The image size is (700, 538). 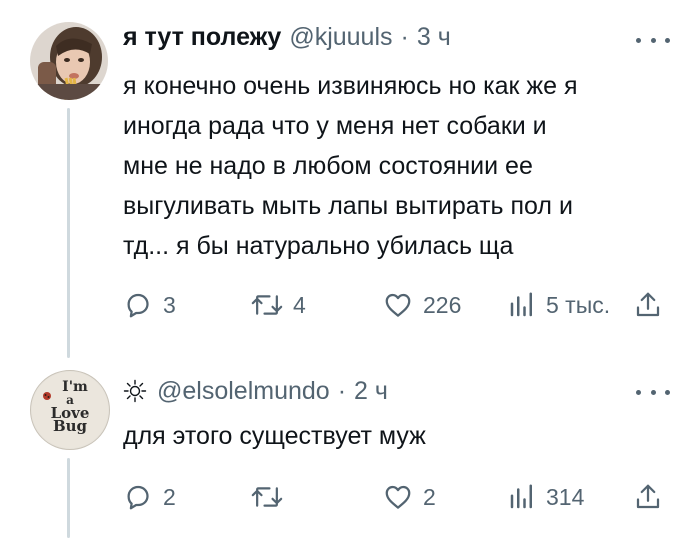 What do you see at coordinates (274, 436) in the screenshot?
I see `tweet-text: для этого существует муж` at bounding box center [274, 436].